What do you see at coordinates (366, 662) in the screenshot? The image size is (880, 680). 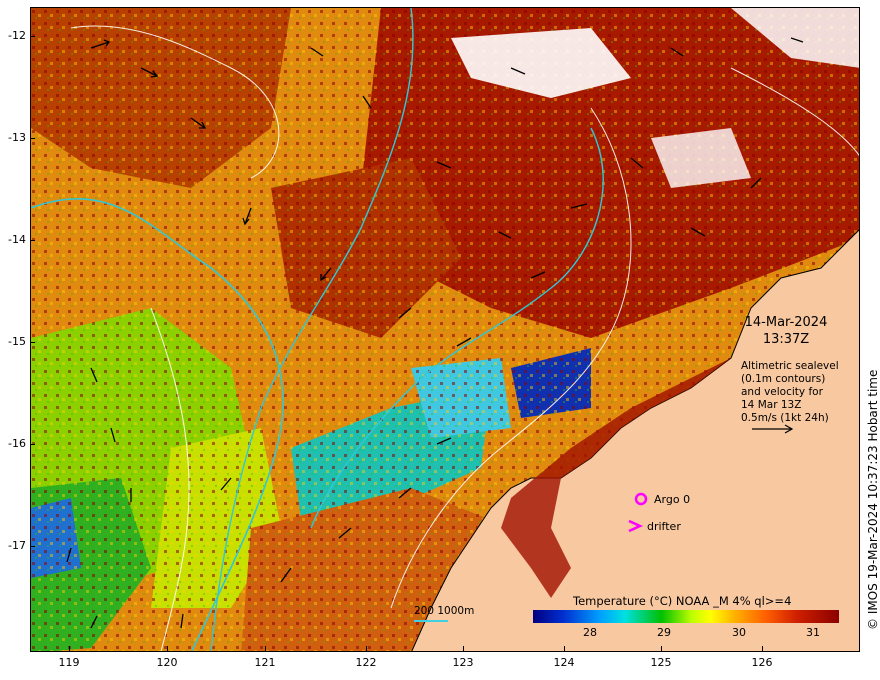 I see `x-axis-label: 122` at bounding box center [366, 662].